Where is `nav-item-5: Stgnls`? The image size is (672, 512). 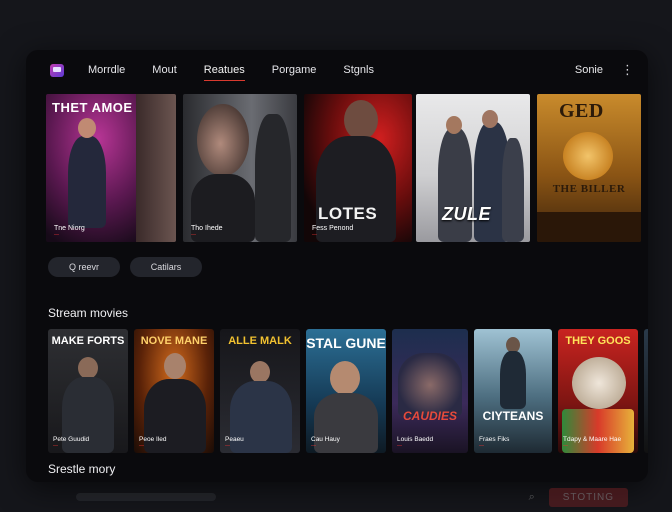 nav-item-5: Stgnls is located at coordinates (358, 70).